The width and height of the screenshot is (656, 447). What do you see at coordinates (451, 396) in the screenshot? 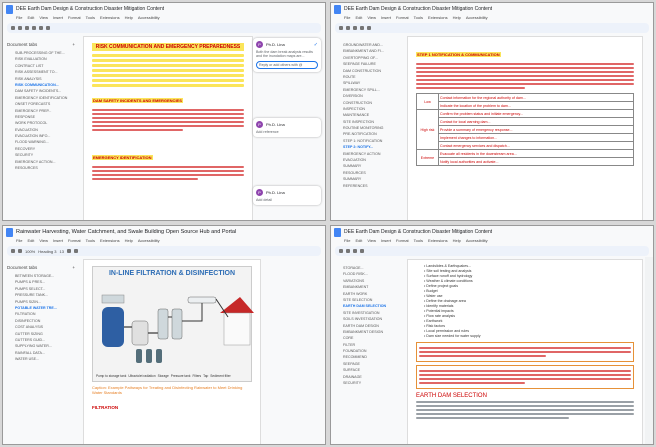
I see `section-heading: EARTH DAM SELECTION` at bounding box center [451, 396].